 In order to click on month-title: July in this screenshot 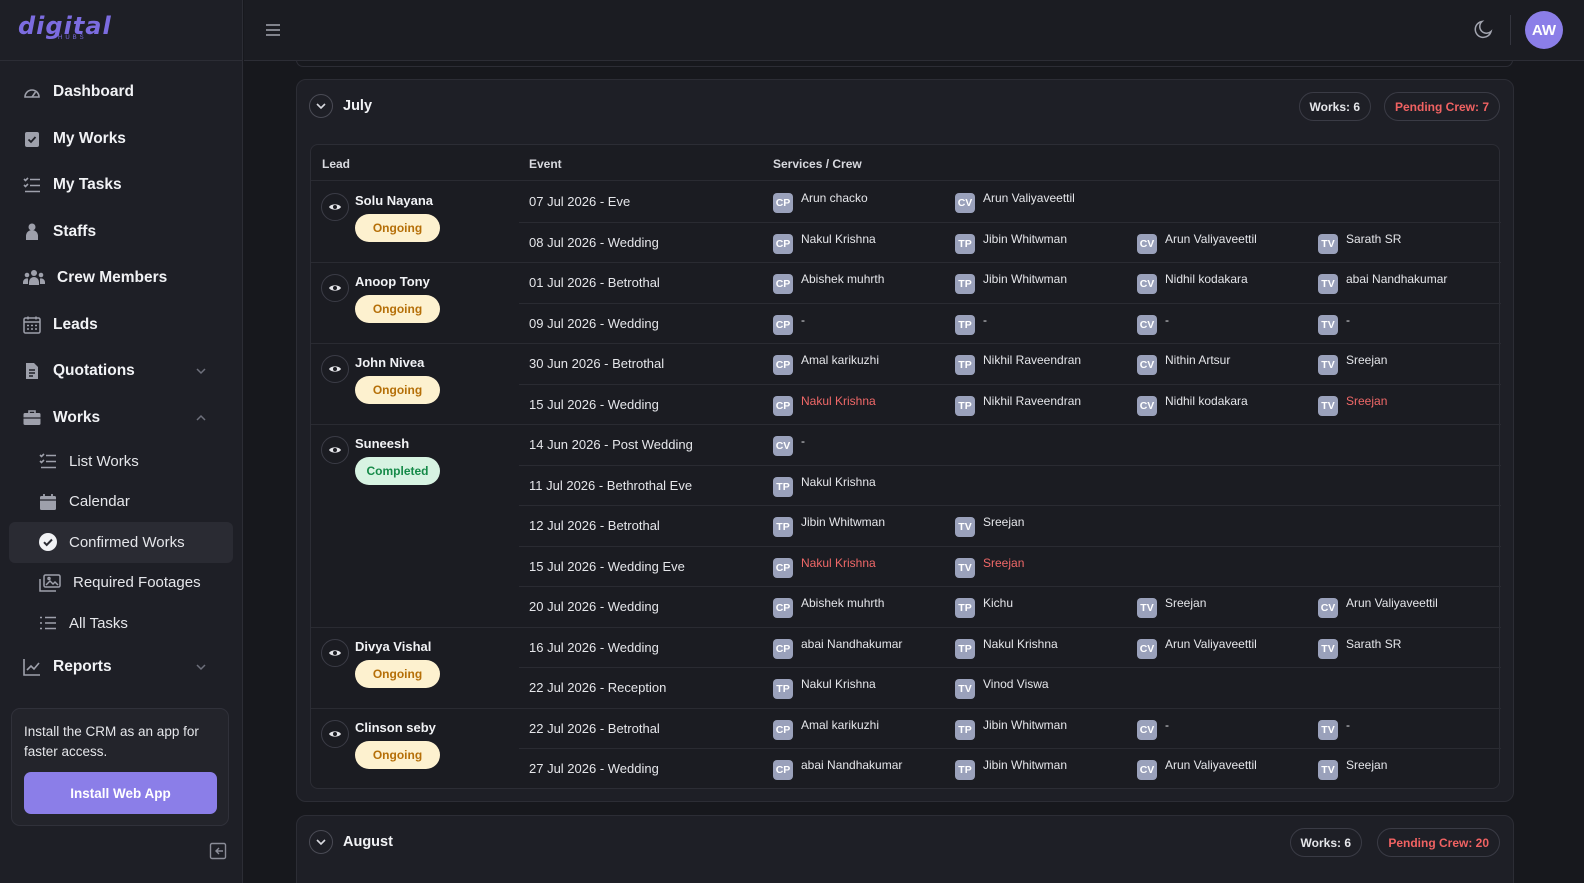, I will do `click(358, 106)`.